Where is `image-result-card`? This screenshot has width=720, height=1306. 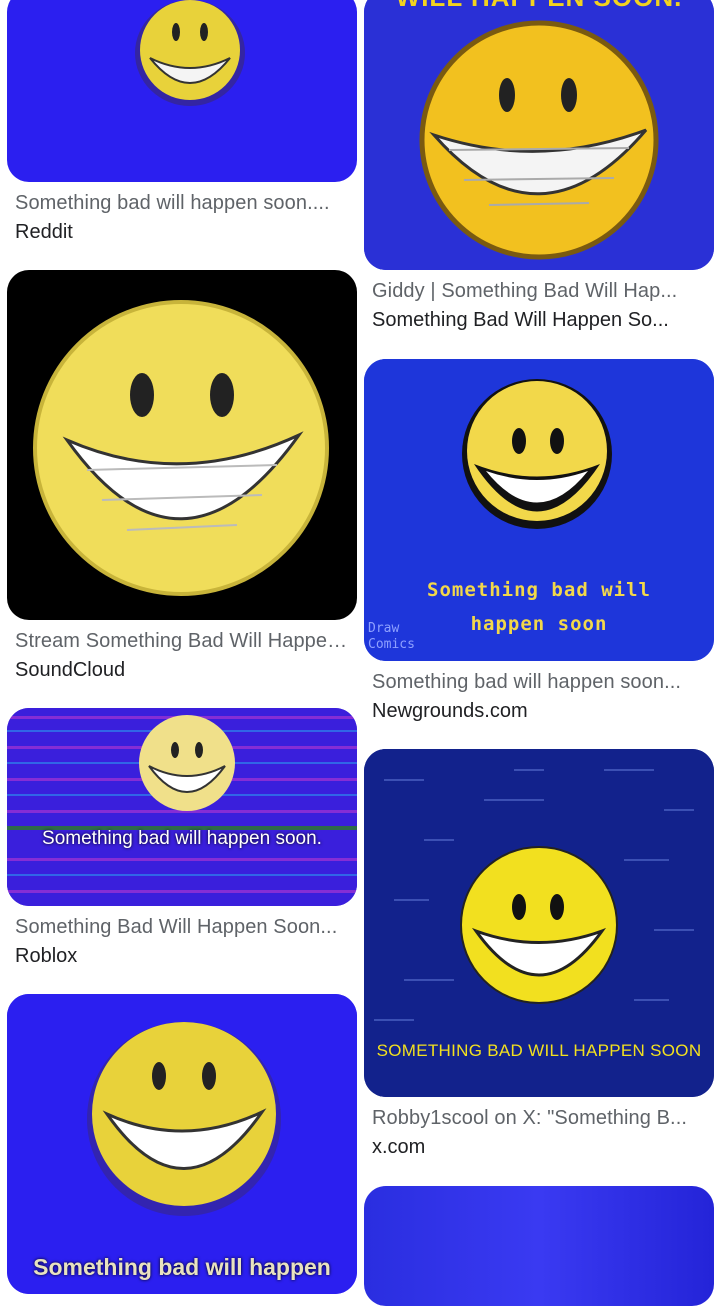 image-result-card is located at coordinates (539, 1246).